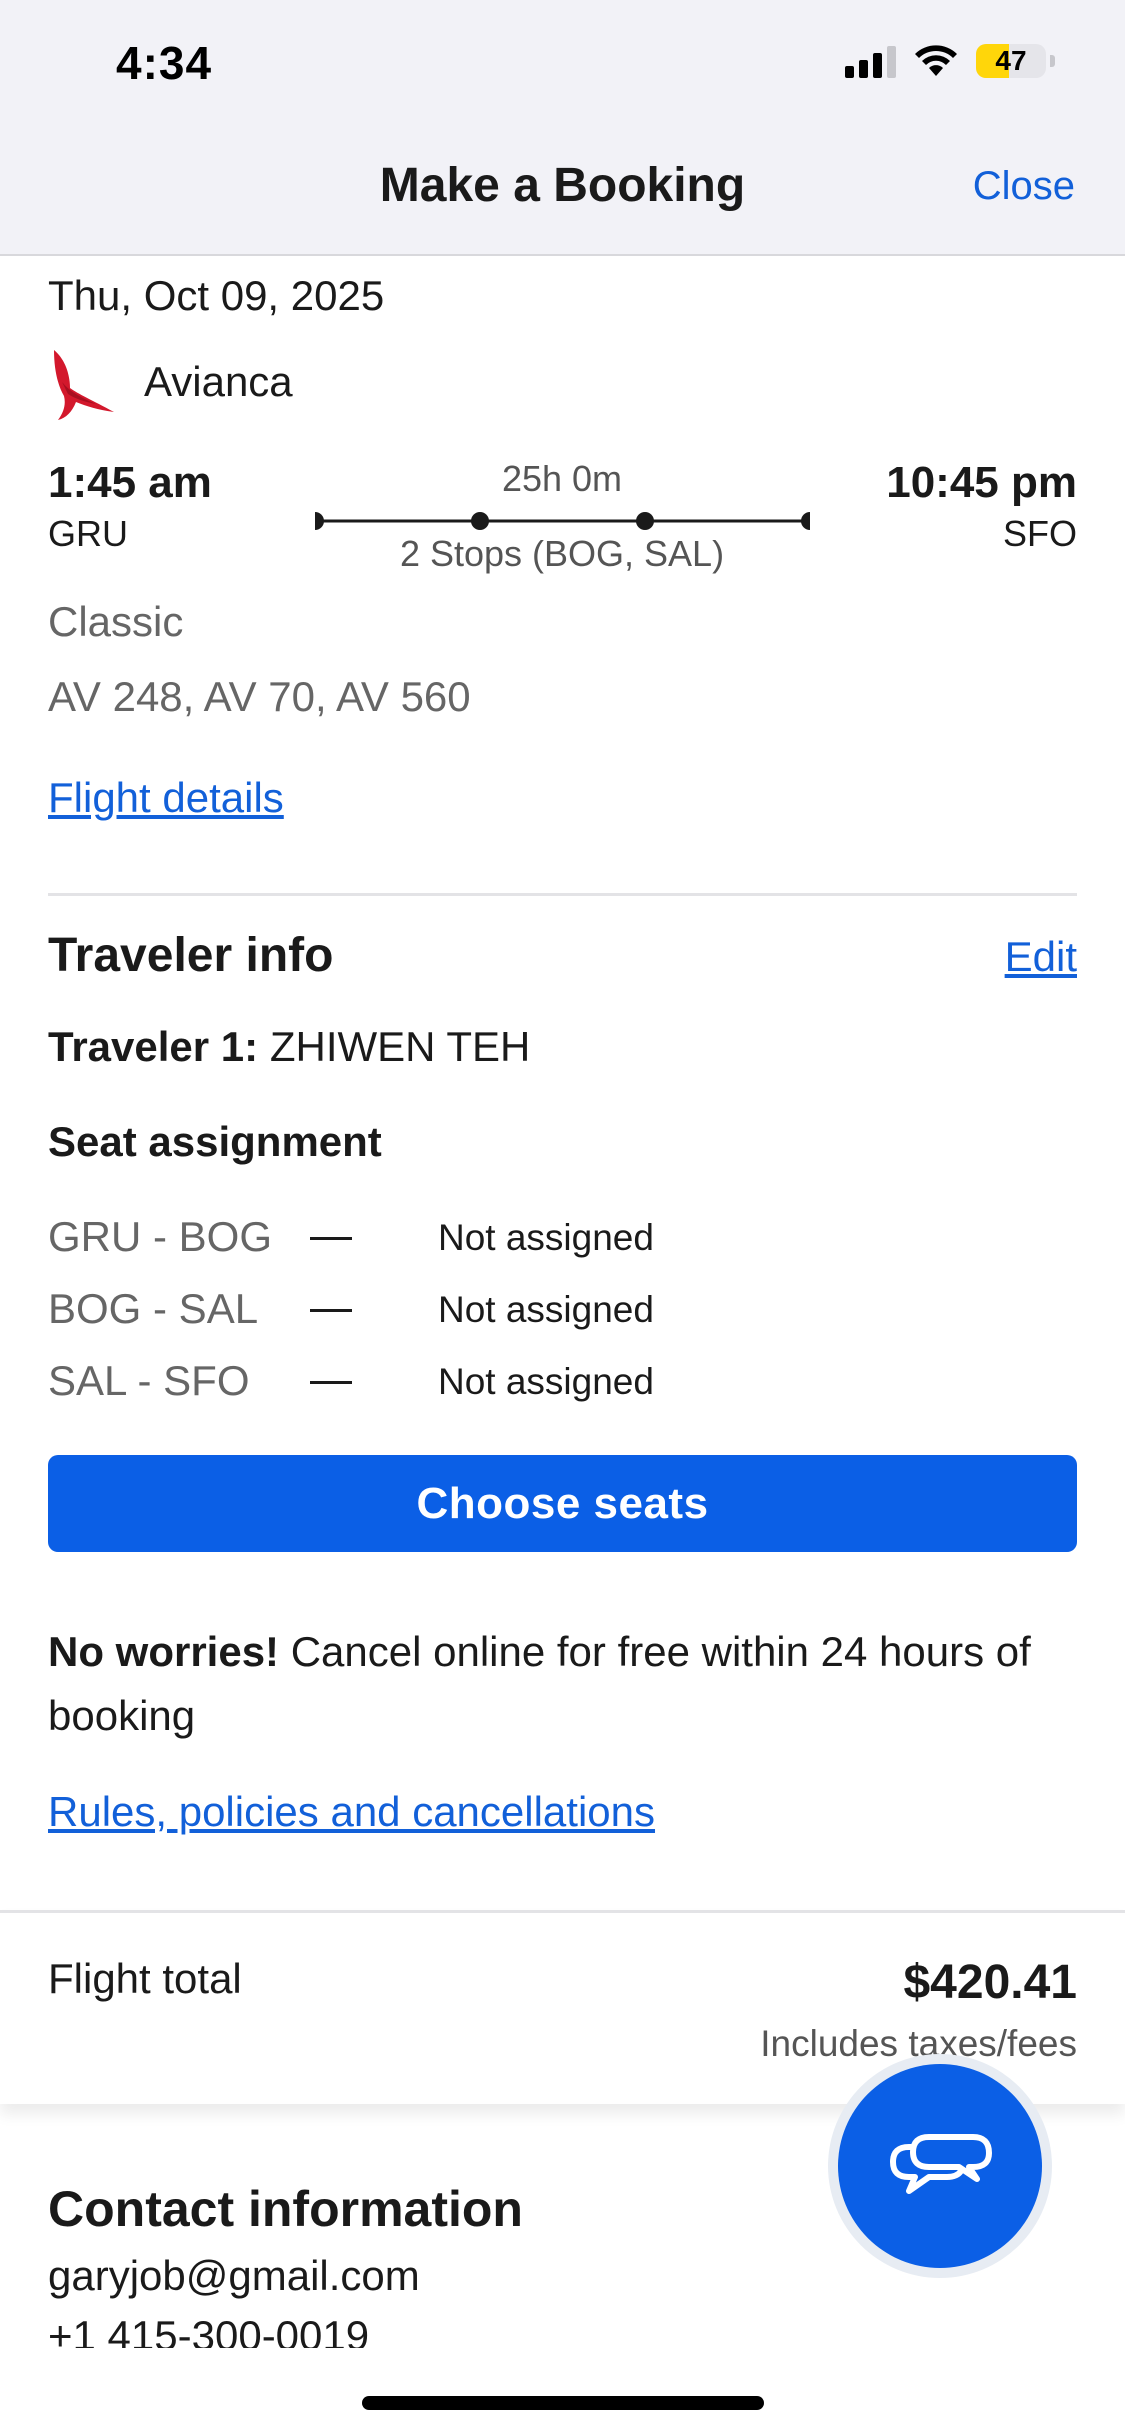 Image resolution: width=1125 pixels, height=2436 pixels. I want to click on battery-level: 47, so click(1011, 60).